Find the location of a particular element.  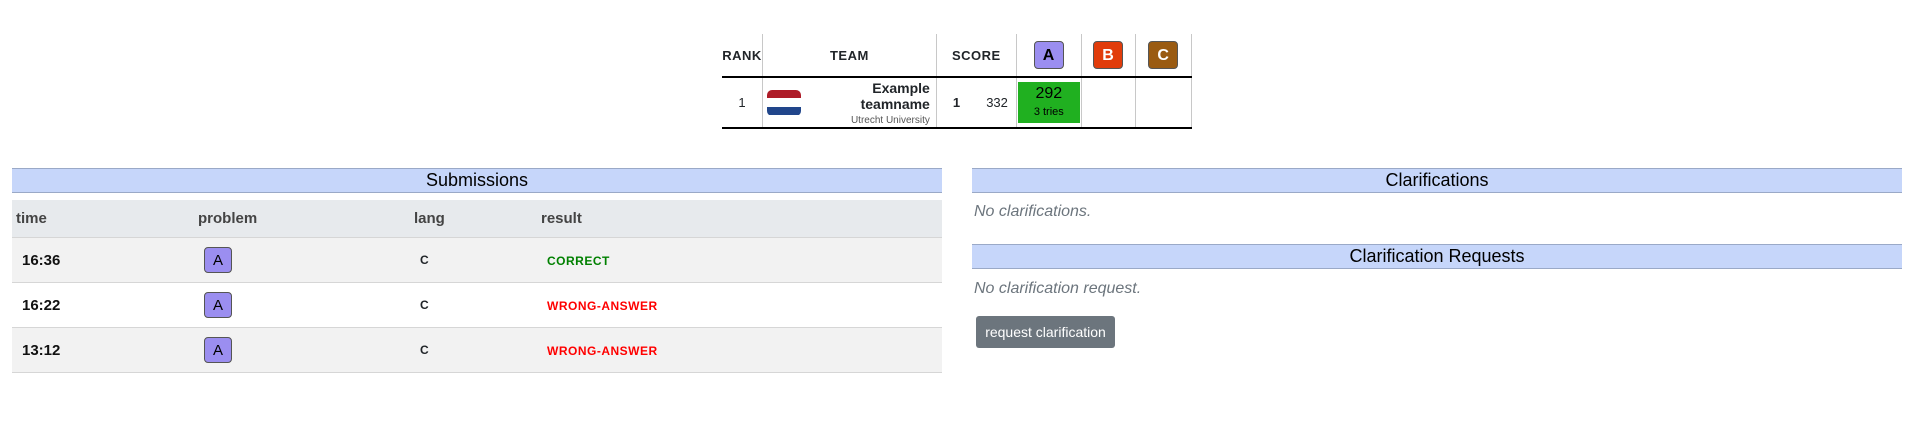

scoreboard-header-row: RANK TEAM SCORE A B C is located at coordinates (957, 56).